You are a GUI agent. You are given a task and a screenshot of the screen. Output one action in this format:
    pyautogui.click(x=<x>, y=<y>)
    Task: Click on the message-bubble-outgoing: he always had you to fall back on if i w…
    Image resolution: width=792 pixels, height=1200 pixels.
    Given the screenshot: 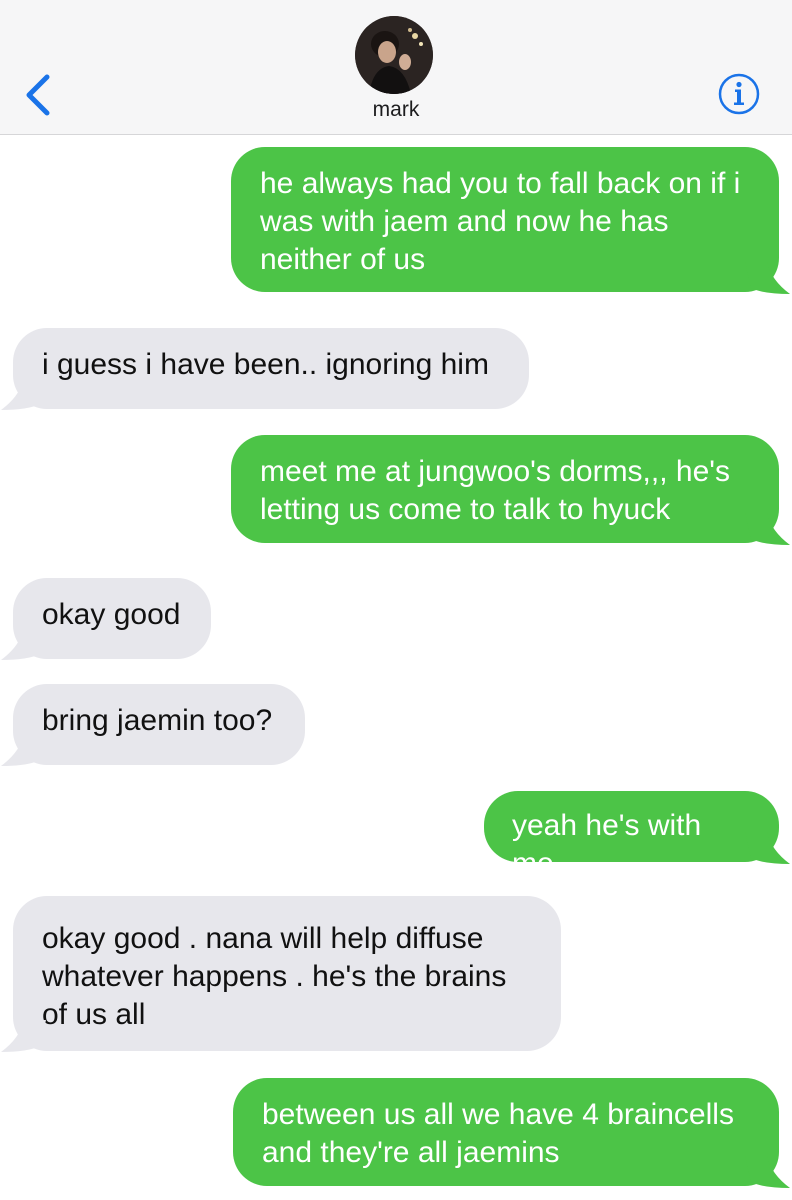 What is the action you would take?
    pyautogui.click(x=505, y=219)
    